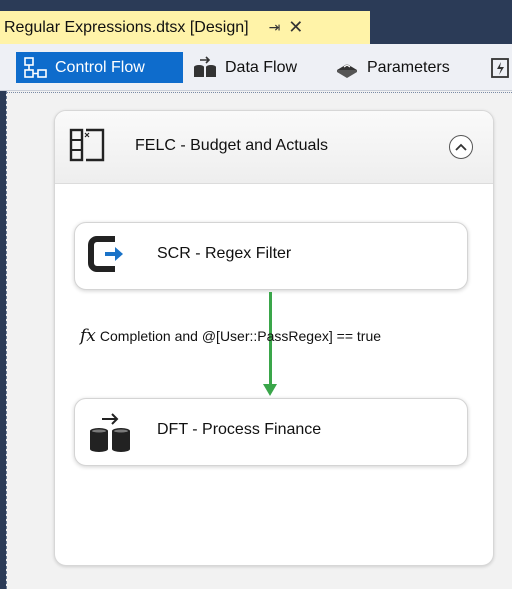  I want to click on tab-parameters-label: Parameters, so click(408, 67).